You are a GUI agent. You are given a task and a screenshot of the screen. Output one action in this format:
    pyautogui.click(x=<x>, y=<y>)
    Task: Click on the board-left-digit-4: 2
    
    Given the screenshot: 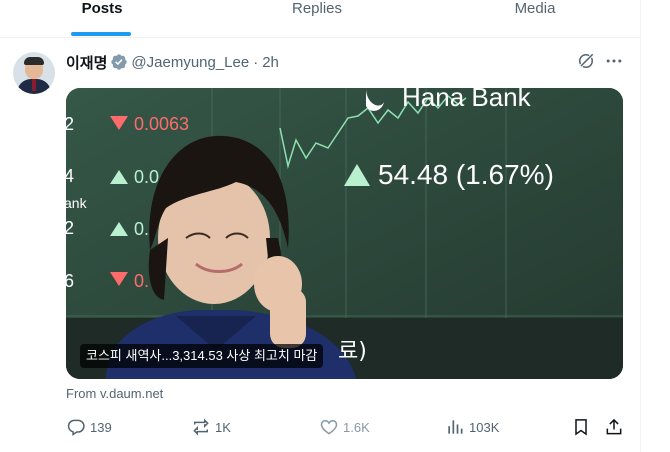 What is the action you would take?
    pyautogui.click(x=70, y=228)
    